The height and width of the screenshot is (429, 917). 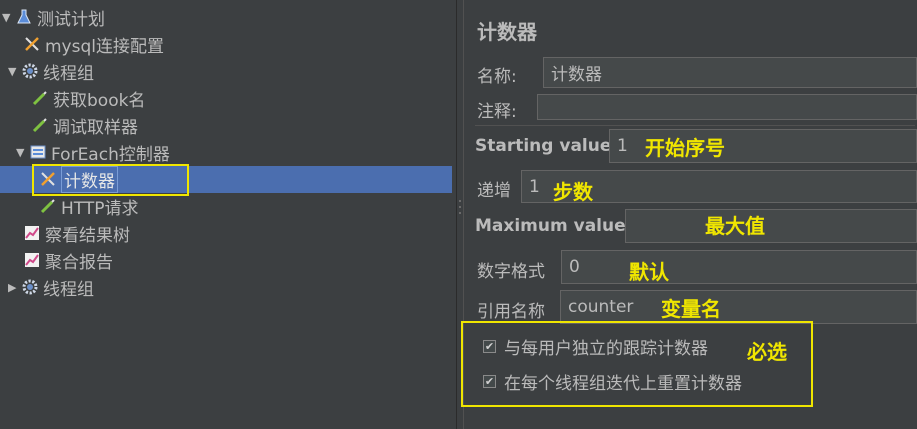 What do you see at coordinates (771, 226) in the screenshot?
I see `maximum-value-input` at bounding box center [771, 226].